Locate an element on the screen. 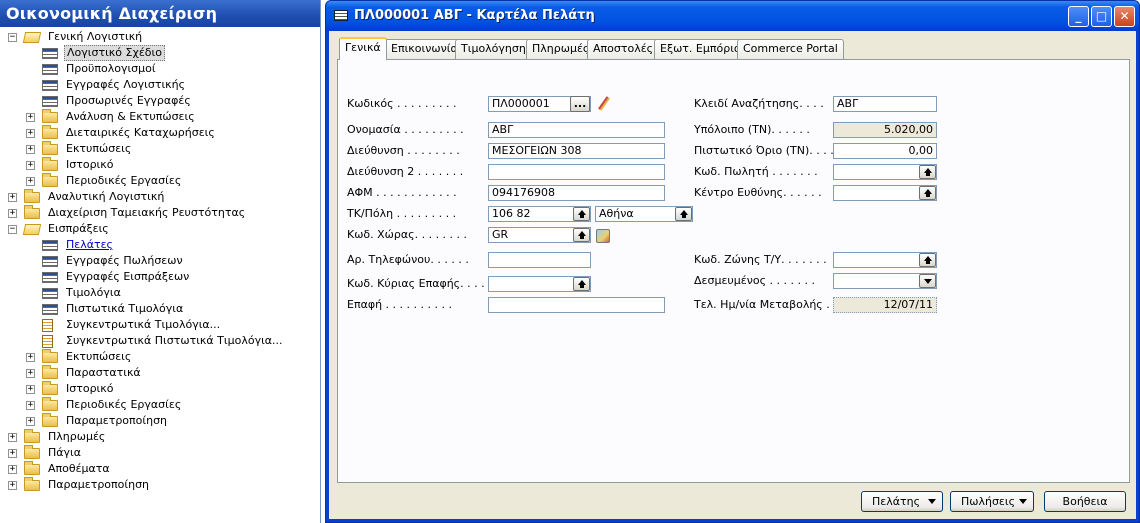 Image resolution: width=1140 pixels, height=523 pixels. name-field: ΑΒΓ is located at coordinates (576, 130).